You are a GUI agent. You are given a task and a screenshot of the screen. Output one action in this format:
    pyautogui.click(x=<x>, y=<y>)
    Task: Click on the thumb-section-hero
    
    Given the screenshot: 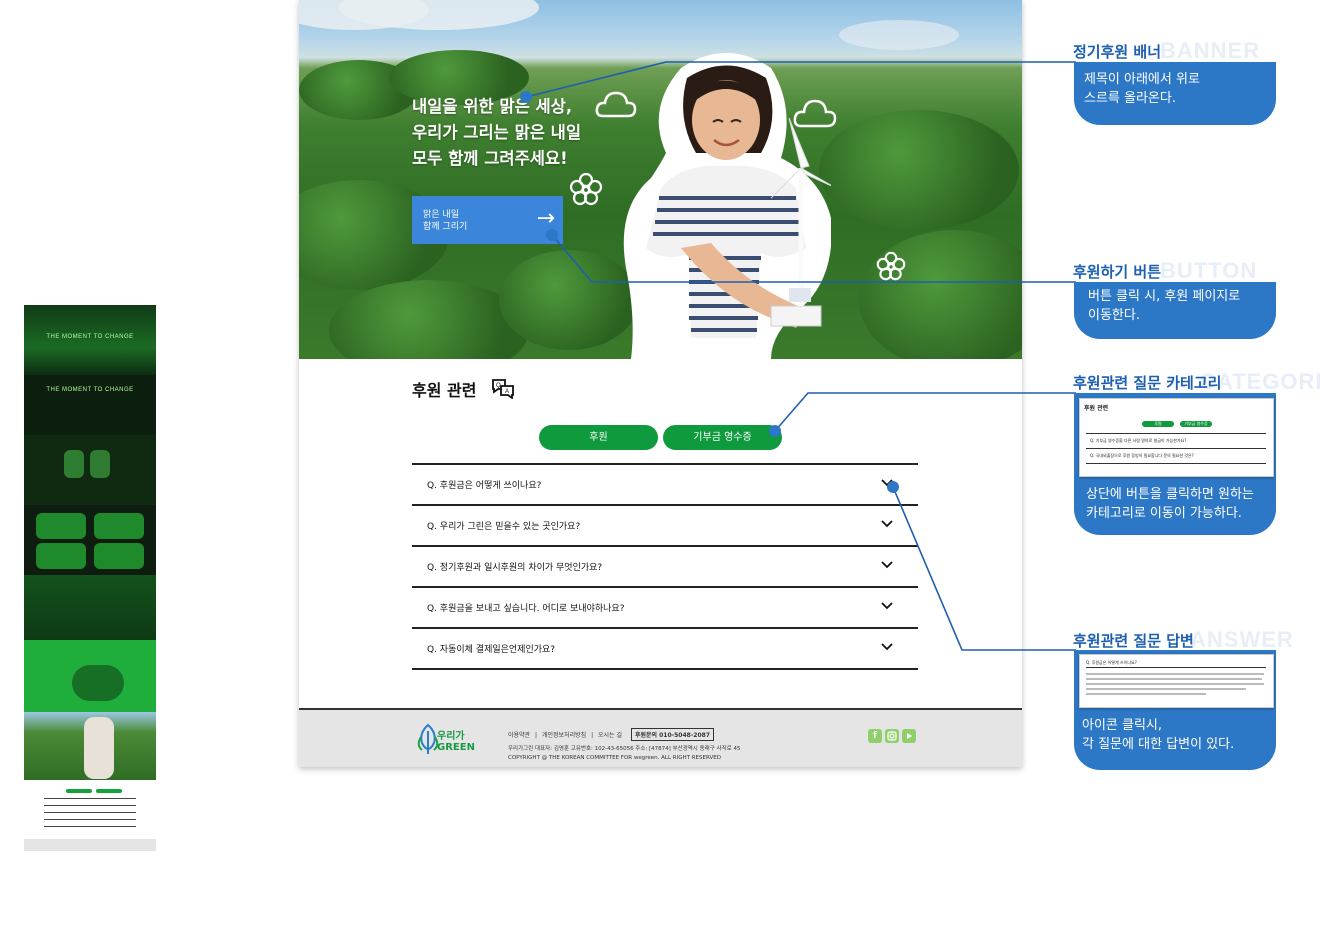 What is the action you would take?
    pyautogui.click(x=90, y=340)
    